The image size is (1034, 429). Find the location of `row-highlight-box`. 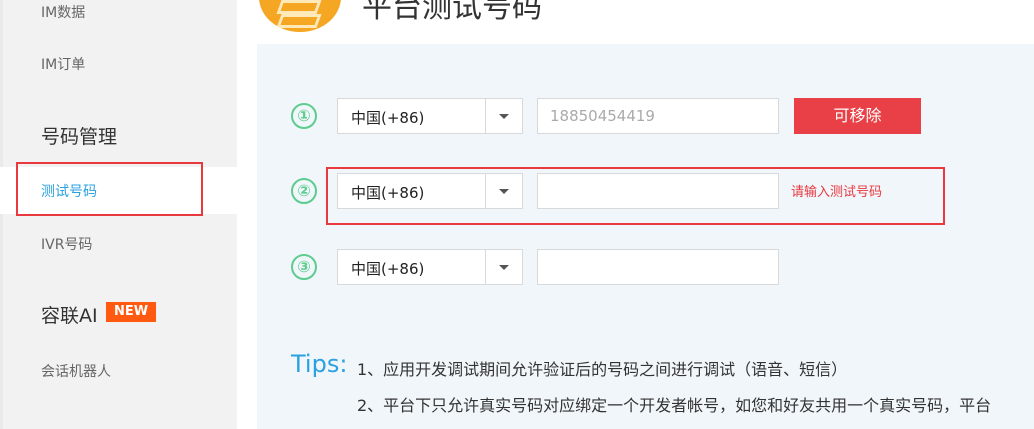

row-highlight-box is located at coordinates (635, 196).